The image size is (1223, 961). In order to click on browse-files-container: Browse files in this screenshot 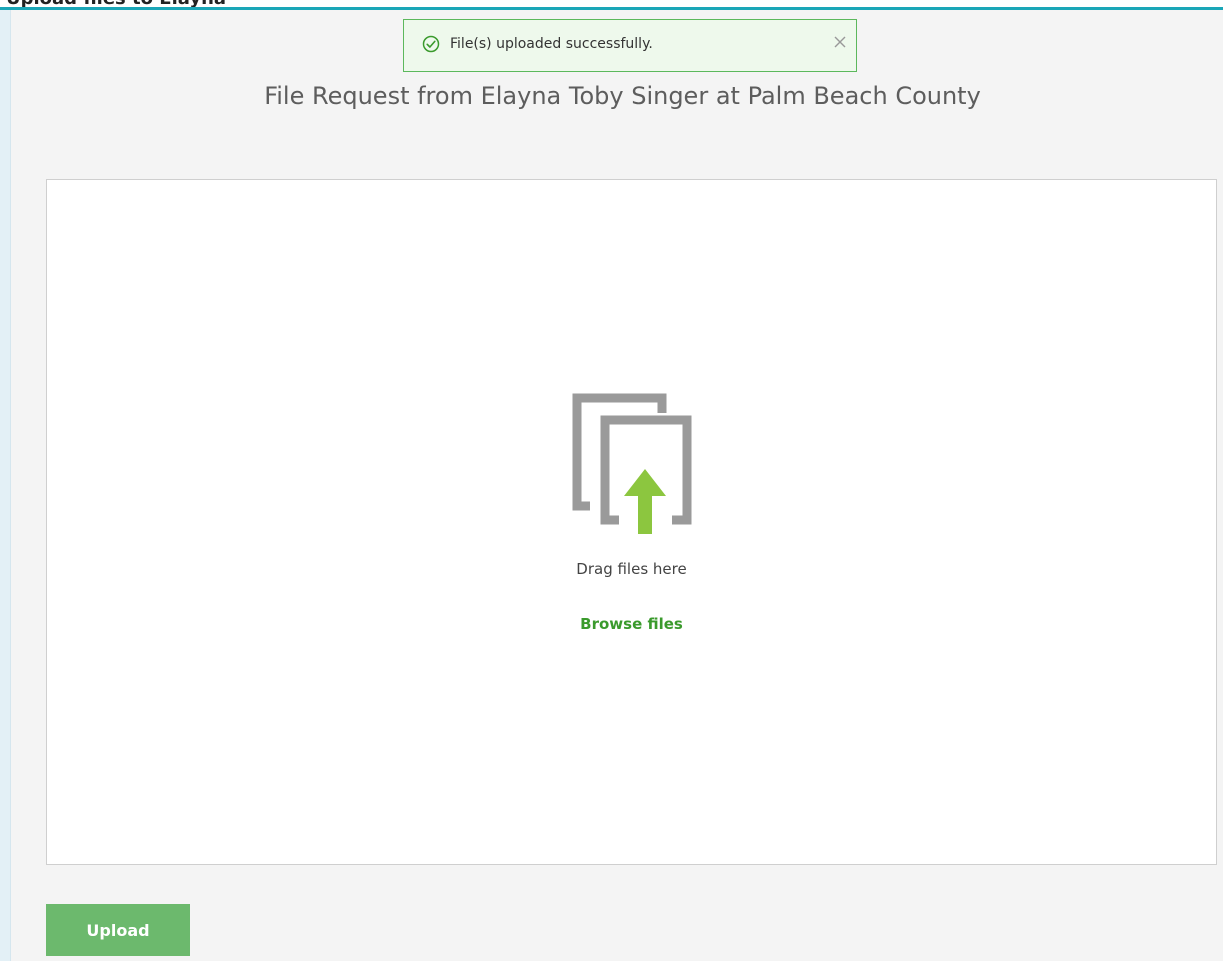, I will do `click(631, 623)`.